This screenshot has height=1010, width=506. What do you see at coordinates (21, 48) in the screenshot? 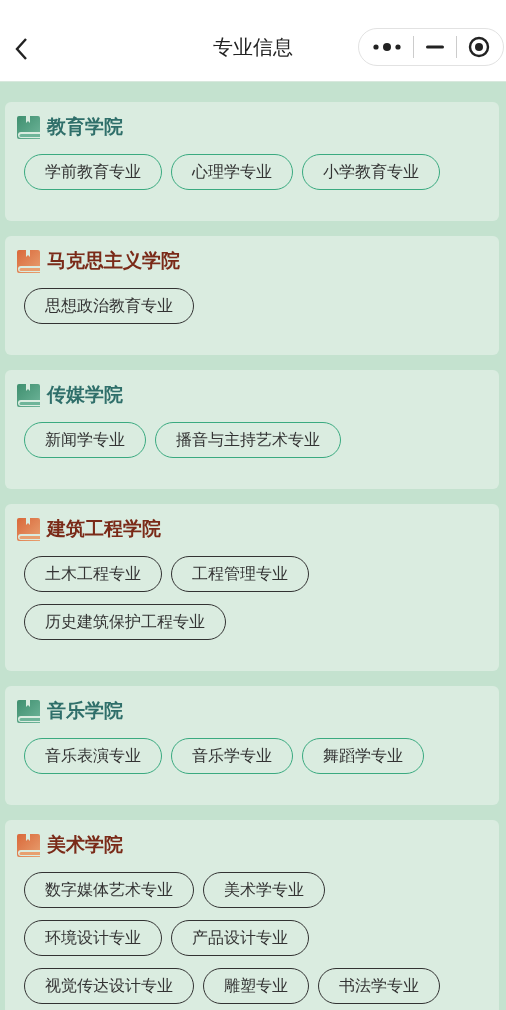
I see `back-icon` at bounding box center [21, 48].